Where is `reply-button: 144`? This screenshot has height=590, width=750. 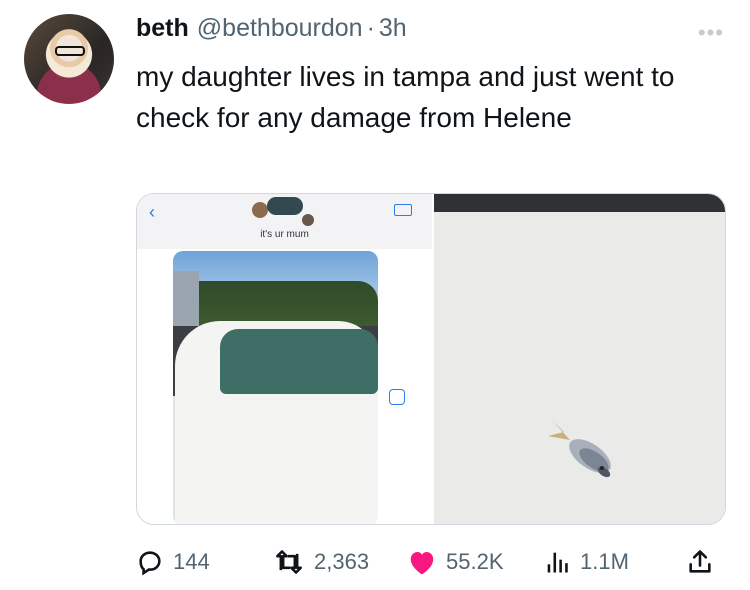
reply-button: 144 is located at coordinates (173, 562).